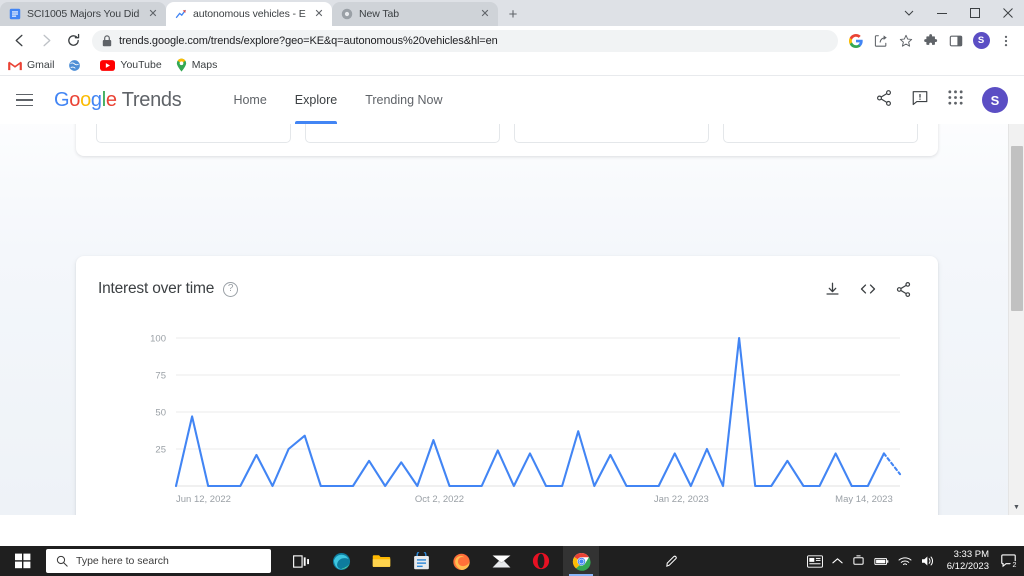 Image resolution: width=1024 pixels, height=576 pixels. Describe the element at coordinates (512, 65) in the screenshot. I see `bookmarks-bar: Gmail YouTube Maps` at that location.